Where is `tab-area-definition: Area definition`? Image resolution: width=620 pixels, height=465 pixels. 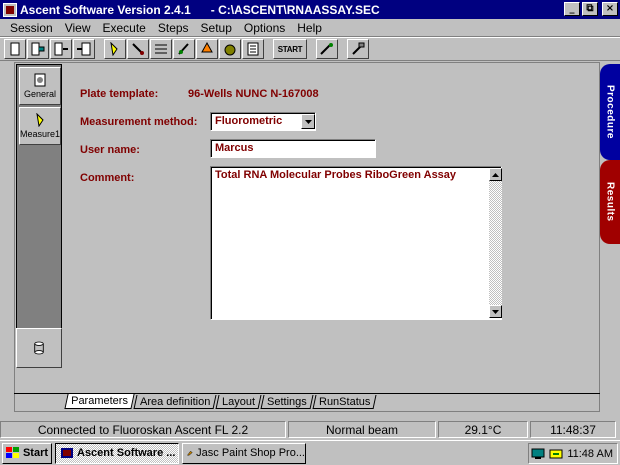
tab-area-definition: Area definition is located at coordinates (175, 402).